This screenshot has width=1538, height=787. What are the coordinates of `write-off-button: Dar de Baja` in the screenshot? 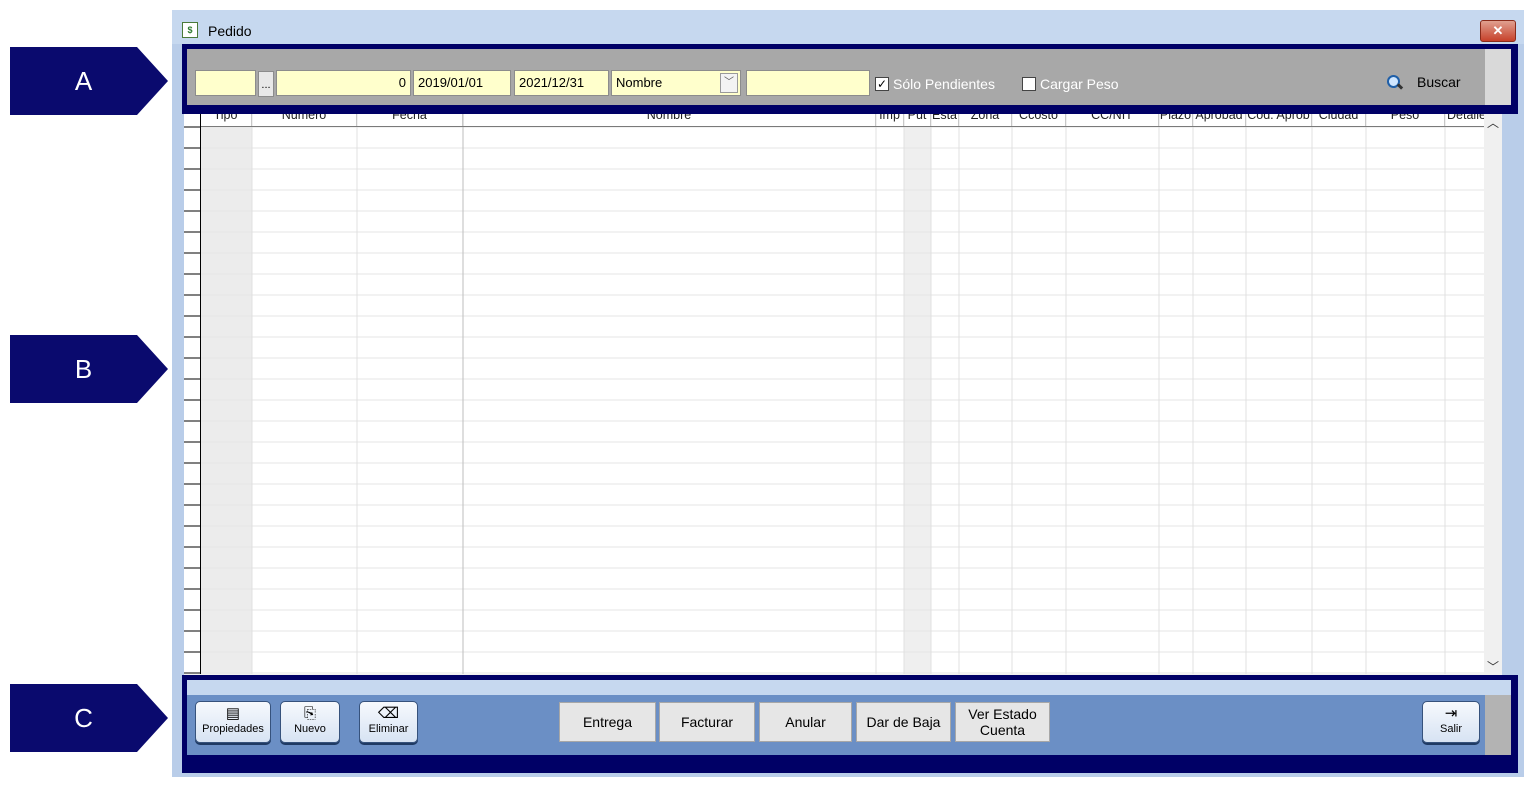 It's located at (903, 722).